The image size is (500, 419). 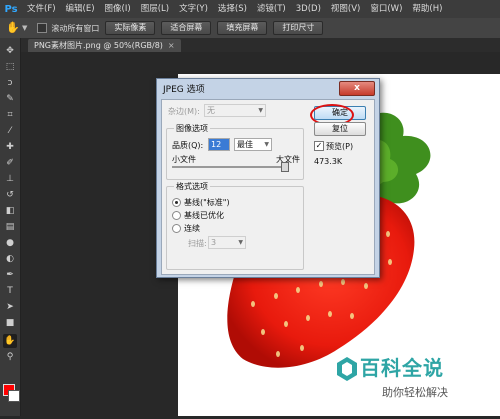 What do you see at coordinates (118, 9) in the screenshot?
I see `menu-image: 图像(I)` at bounding box center [118, 9].